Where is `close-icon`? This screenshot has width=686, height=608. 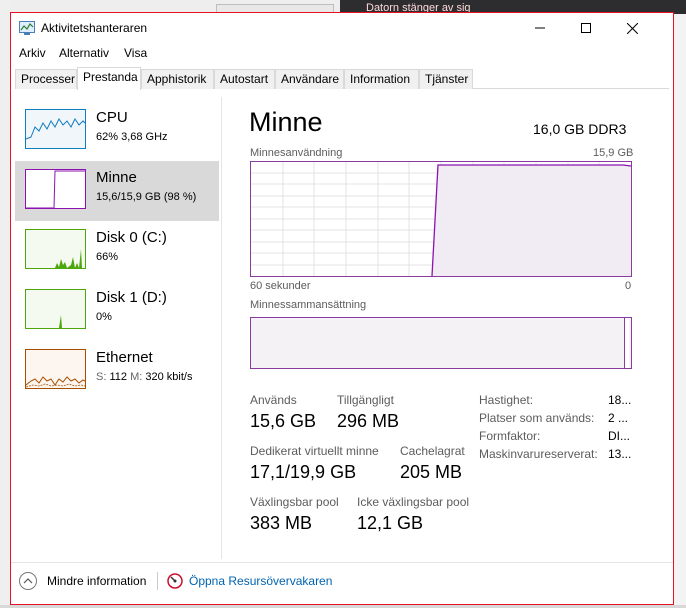
close-icon is located at coordinates (632, 28).